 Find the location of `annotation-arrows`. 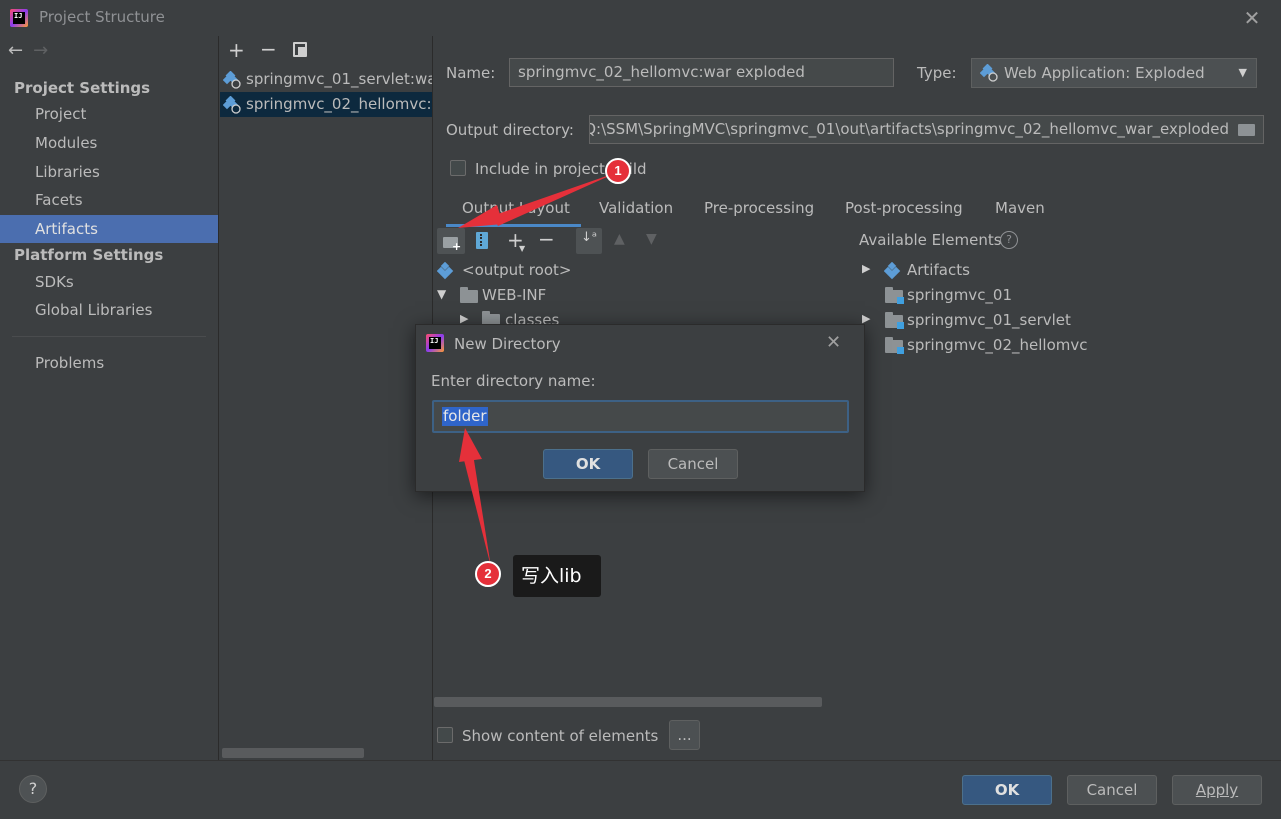

annotation-arrows is located at coordinates (538, 369).